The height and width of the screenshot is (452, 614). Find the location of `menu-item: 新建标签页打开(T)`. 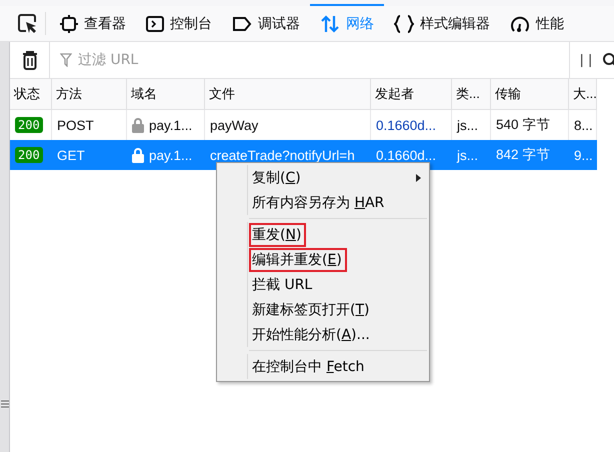

menu-item: 新建标签页打开(T) is located at coordinates (311, 310).